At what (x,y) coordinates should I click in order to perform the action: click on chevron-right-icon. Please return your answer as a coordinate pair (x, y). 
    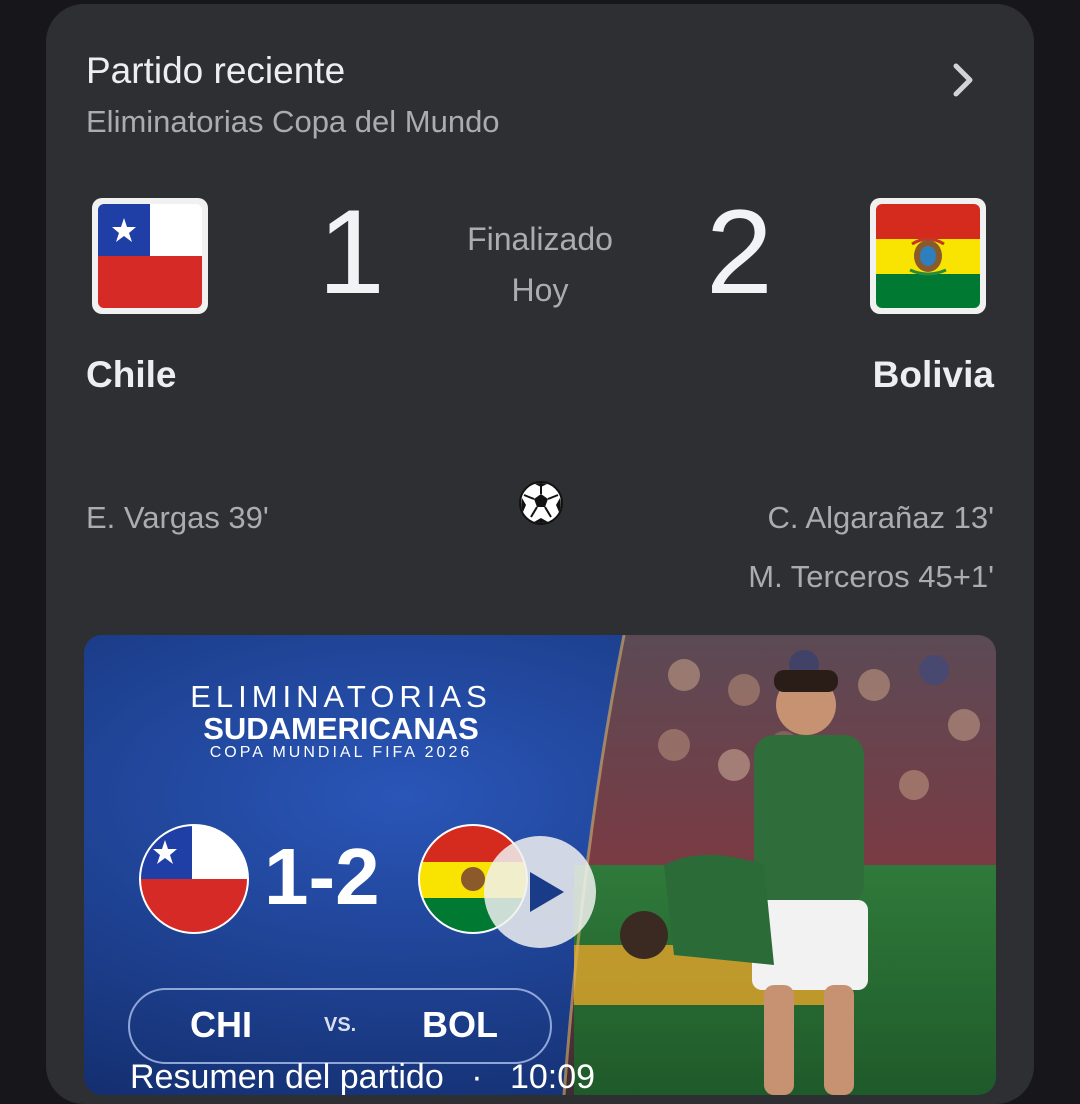
    Looking at the image, I should click on (963, 80).